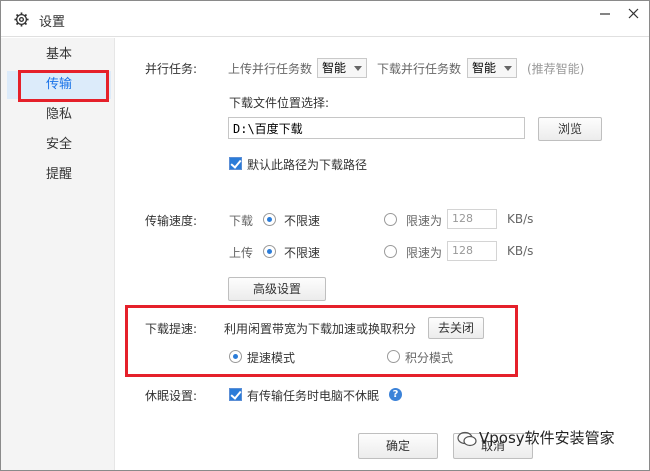 The width and height of the screenshot is (650, 471). What do you see at coordinates (390, 219) in the screenshot?
I see `download-limit-radio` at bounding box center [390, 219].